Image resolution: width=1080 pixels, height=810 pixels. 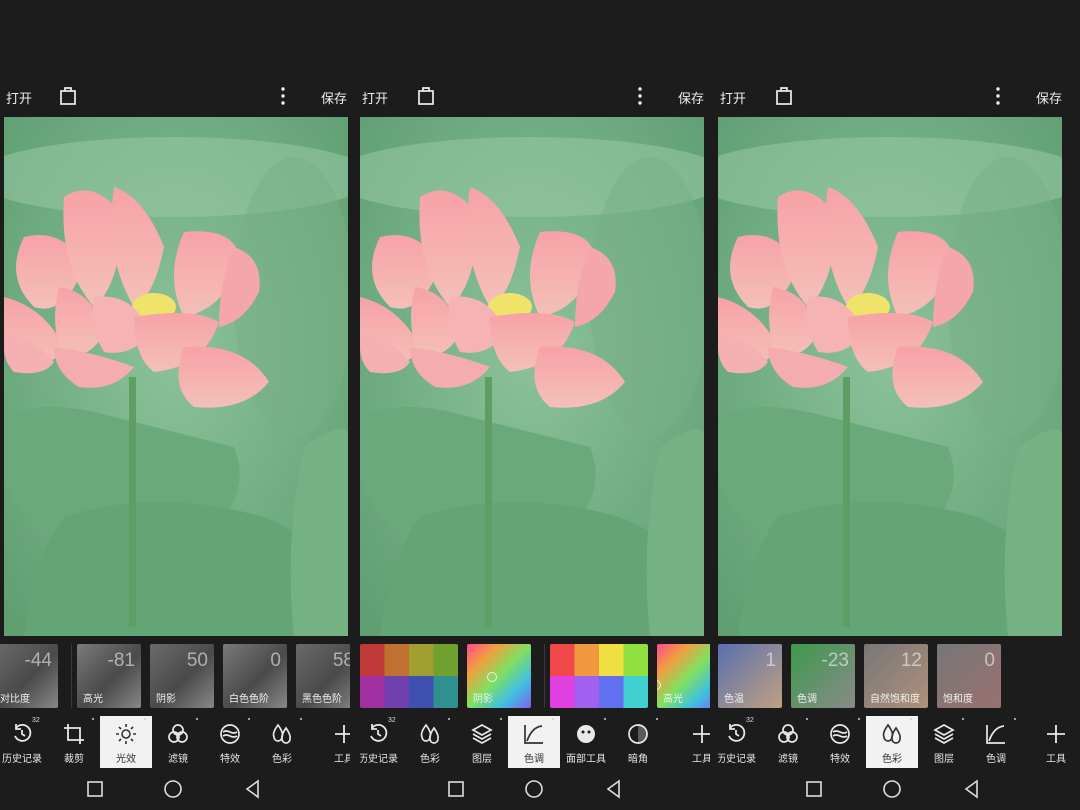 What do you see at coordinates (74, 742) in the screenshot?
I see `tool-crop: 裁剪` at bounding box center [74, 742].